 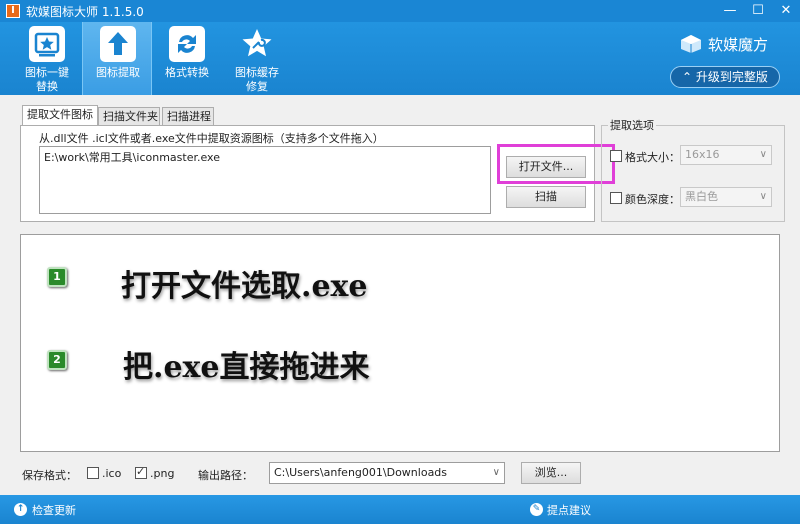 I want to click on double-chevron-up-icon: ⌃, so click(x=689, y=77).